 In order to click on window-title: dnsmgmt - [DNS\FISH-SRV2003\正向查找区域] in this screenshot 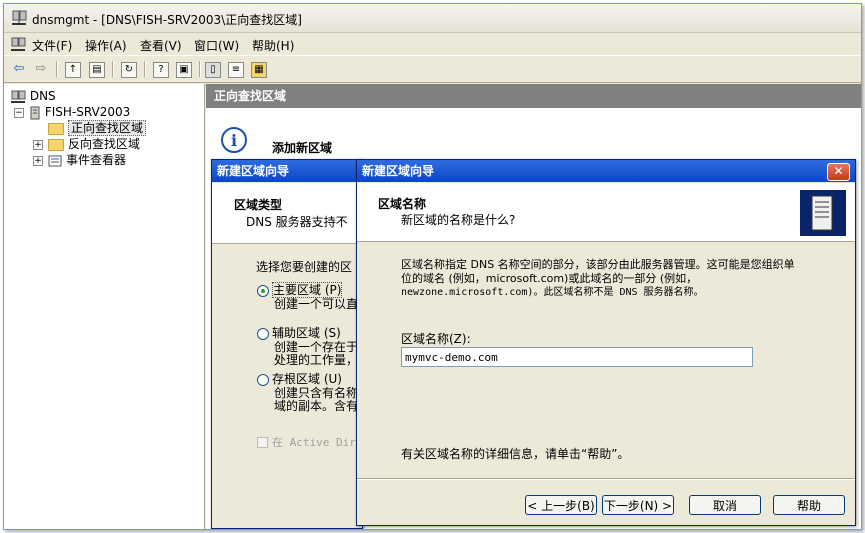, I will do `click(167, 20)`.